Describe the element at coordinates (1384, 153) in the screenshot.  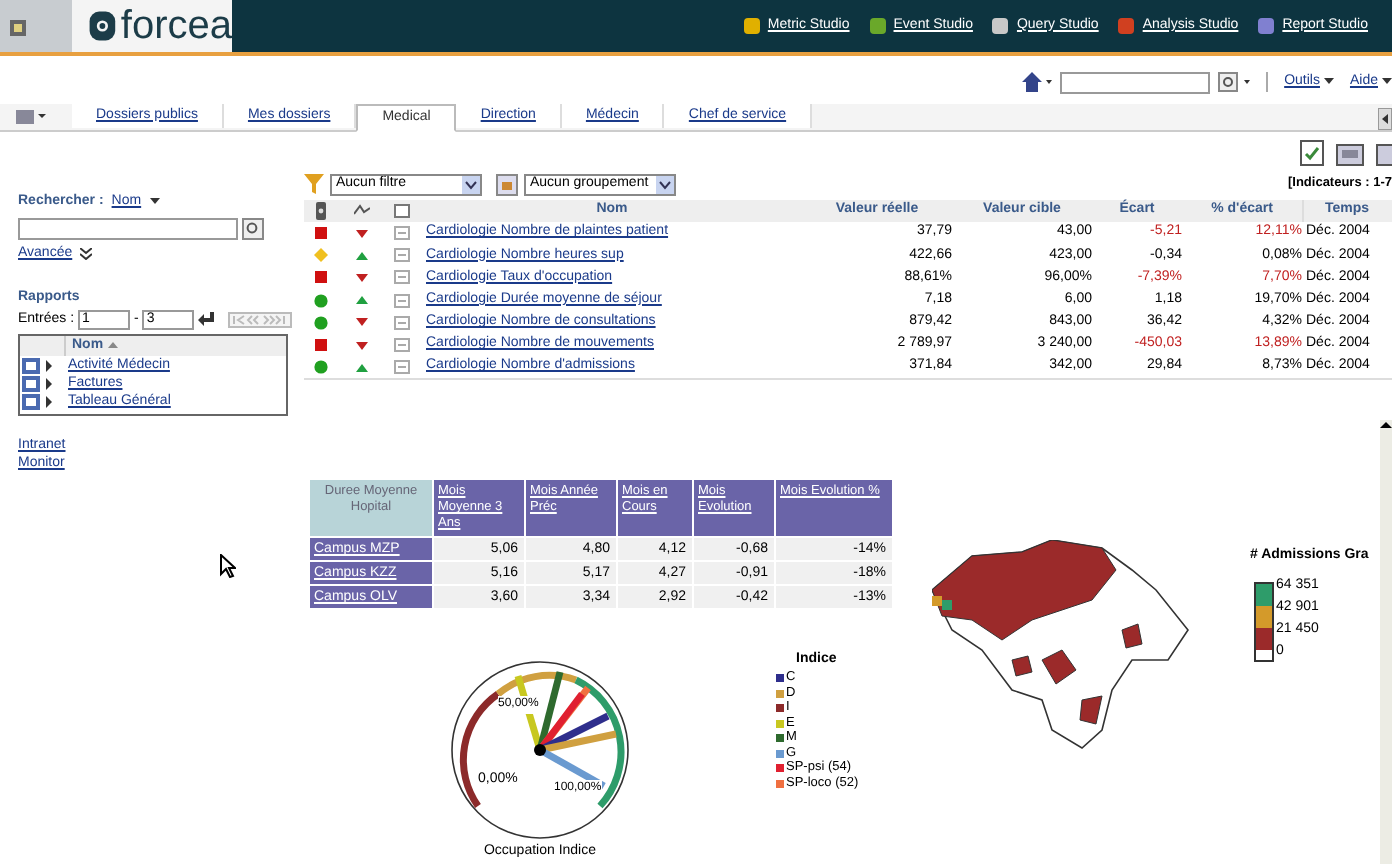
I see `page-layout-icon` at that location.